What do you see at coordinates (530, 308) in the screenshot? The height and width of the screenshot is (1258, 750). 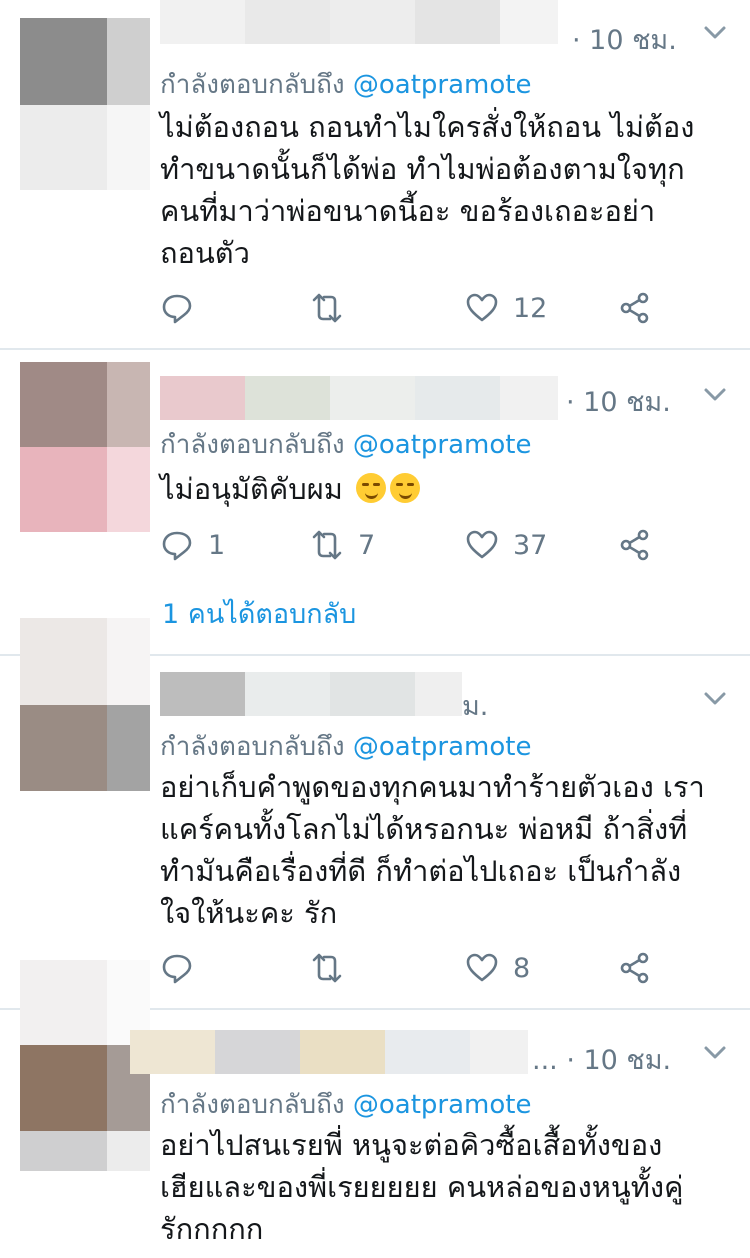 I see `like-count: 12` at bounding box center [530, 308].